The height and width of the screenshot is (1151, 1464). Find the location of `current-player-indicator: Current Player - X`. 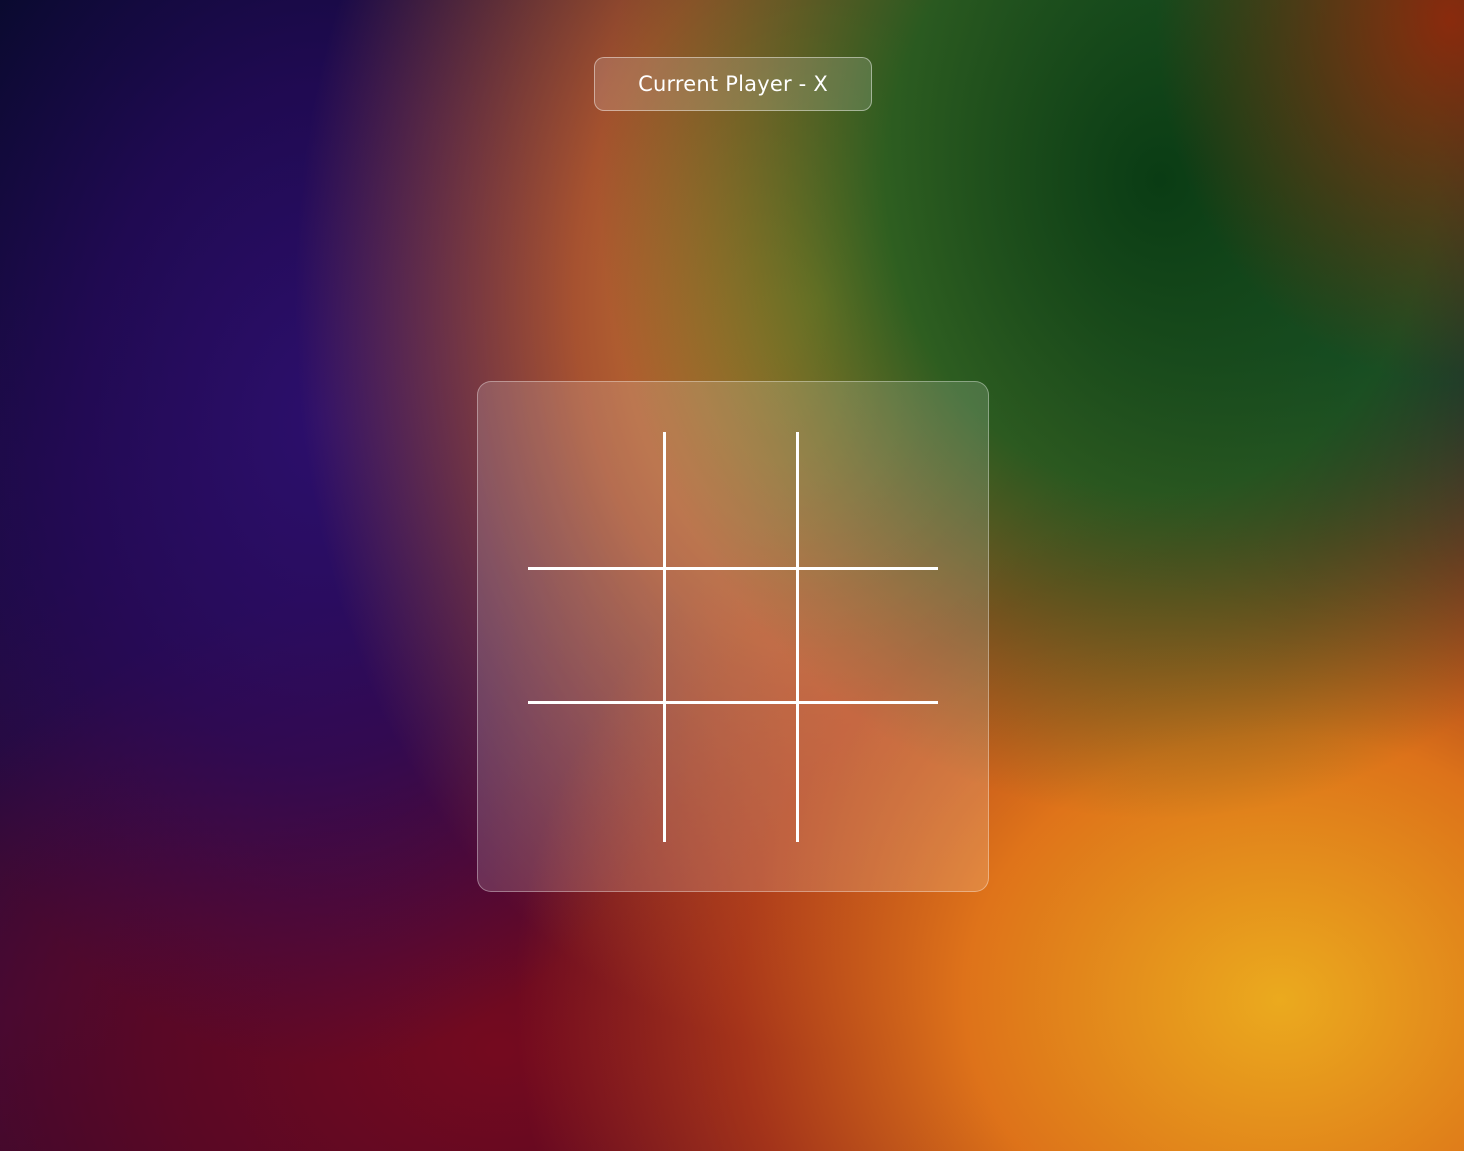

current-player-indicator: Current Player - X is located at coordinates (733, 84).